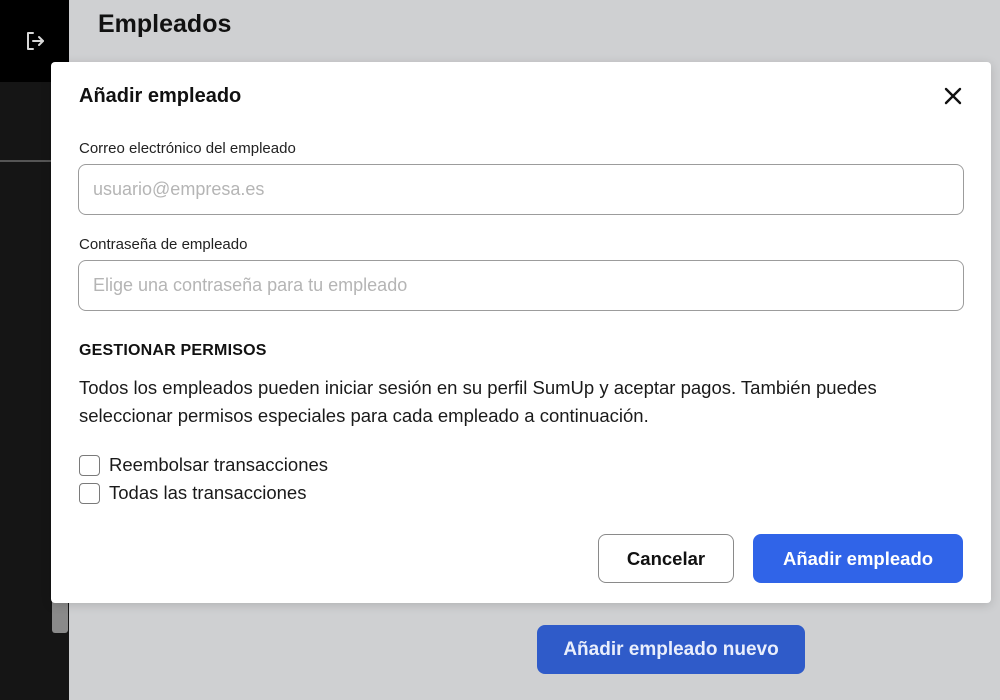 The width and height of the screenshot is (1000, 700). I want to click on refund-permission-option: Reembolsar transacciones, so click(203, 465).